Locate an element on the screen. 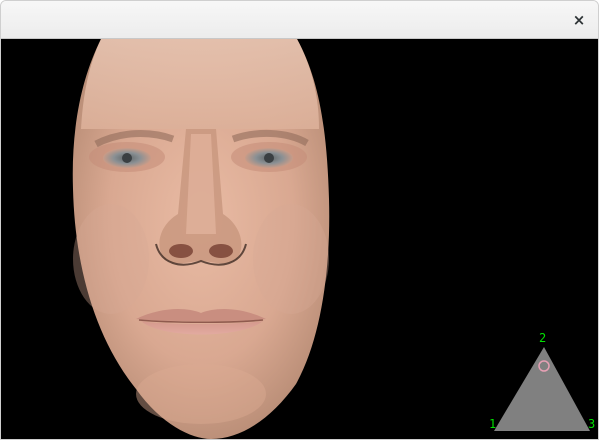  triangle-shape is located at coordinates (542, 384).